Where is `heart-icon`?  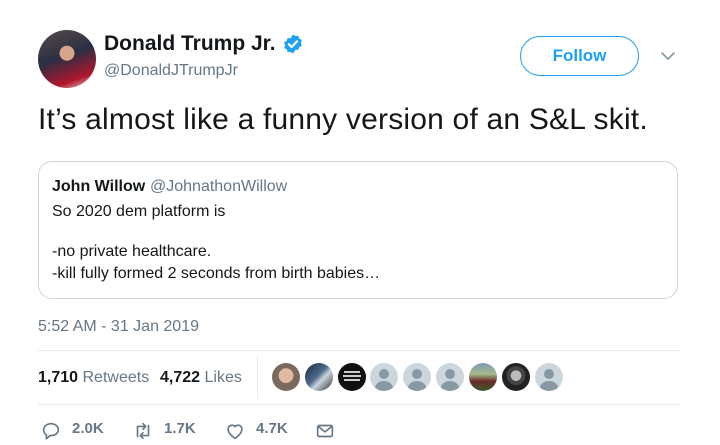
heart-icon is located at coordinates (235, 431).